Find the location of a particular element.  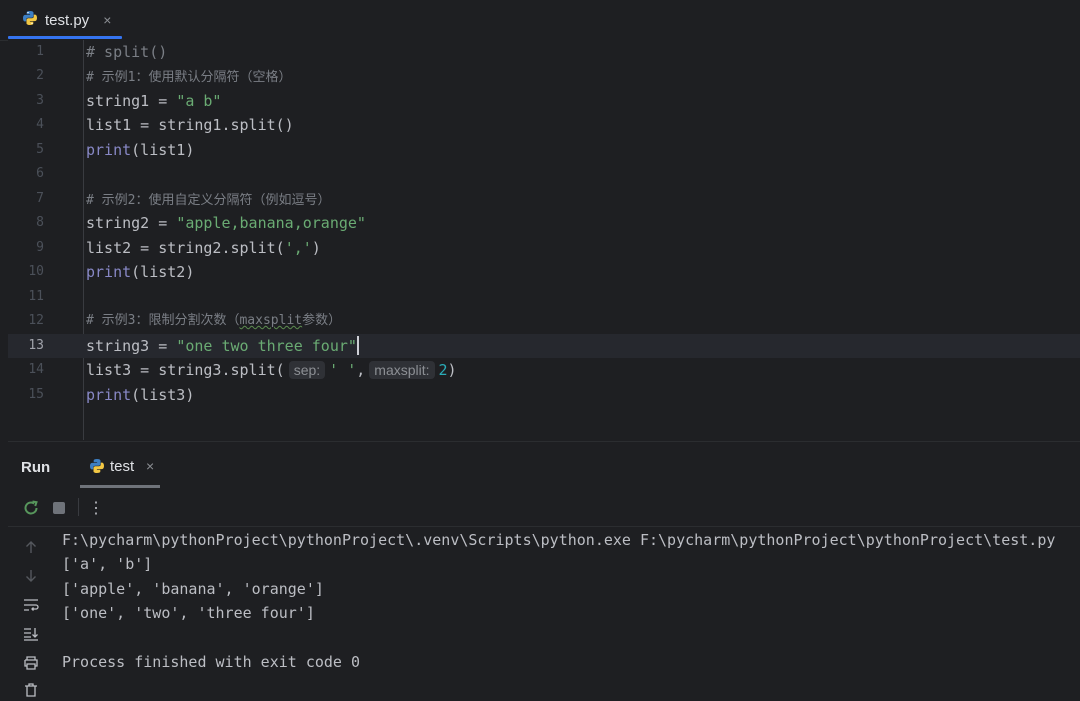

code-text: string3 = is located at coordinates (131, 346).